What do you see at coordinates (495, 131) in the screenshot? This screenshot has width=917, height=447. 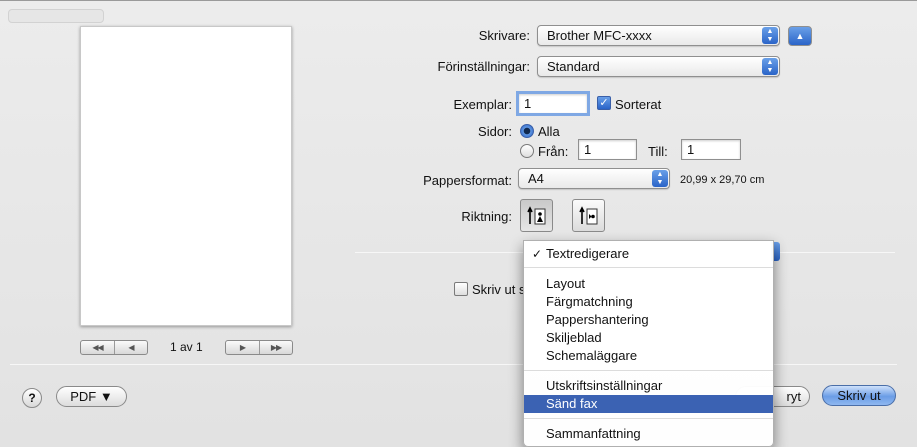 I see `pages-label: Sidor:` at bounding box center [495, 131].